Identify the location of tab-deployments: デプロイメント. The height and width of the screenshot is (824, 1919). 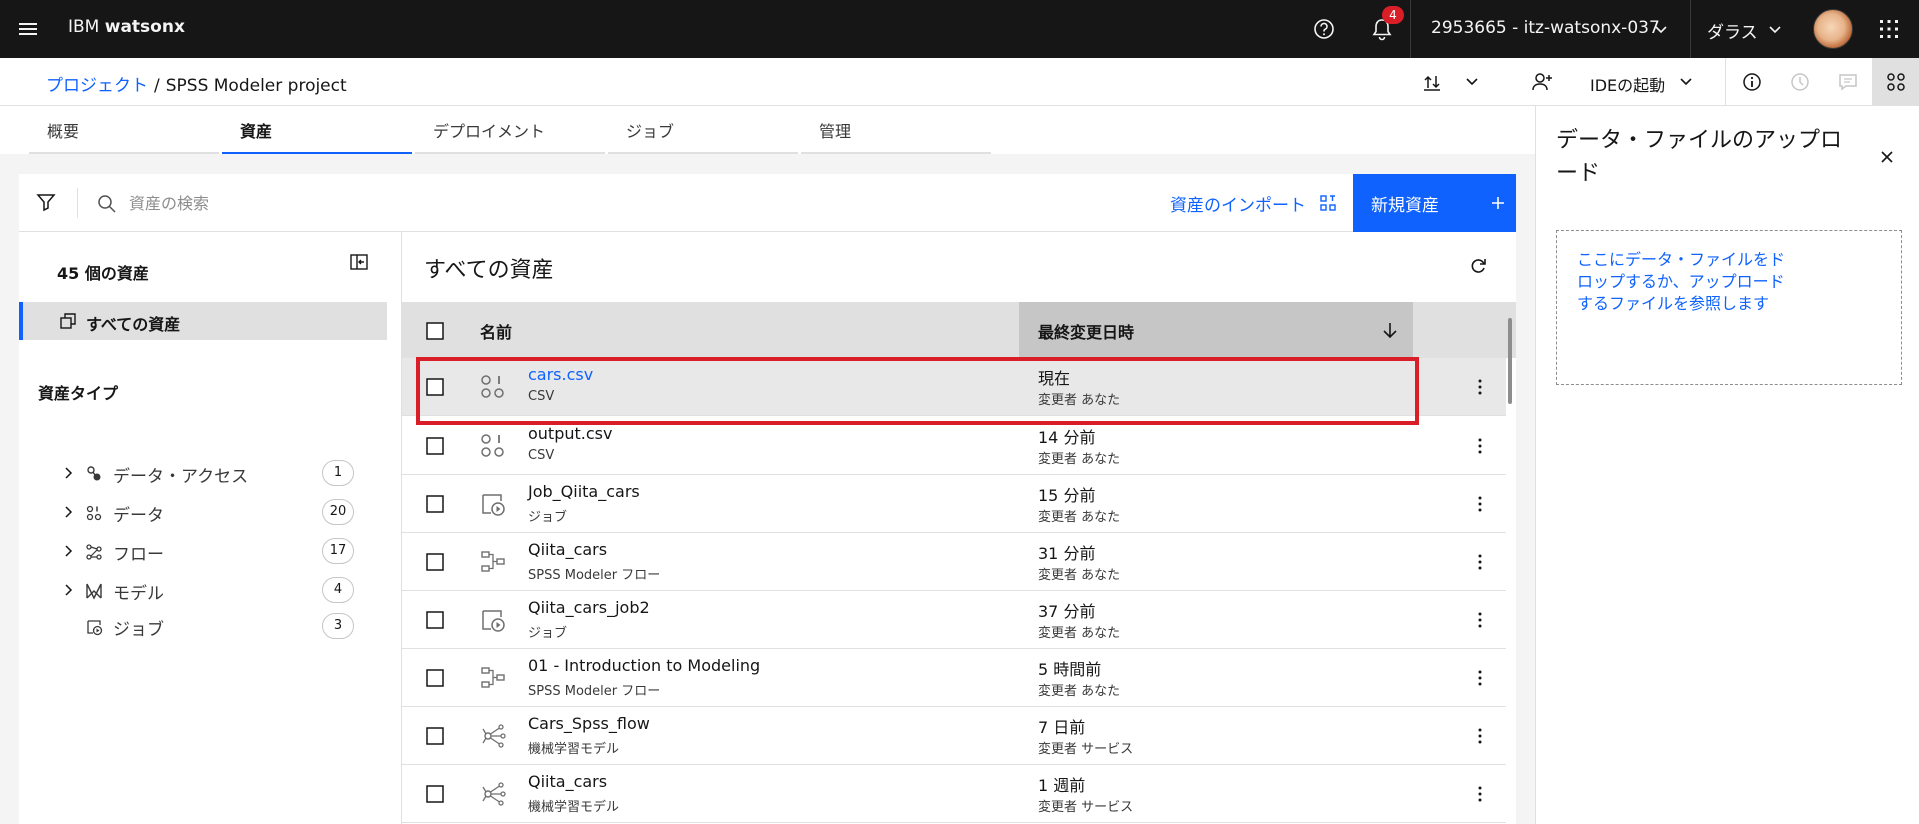
(510, 130).